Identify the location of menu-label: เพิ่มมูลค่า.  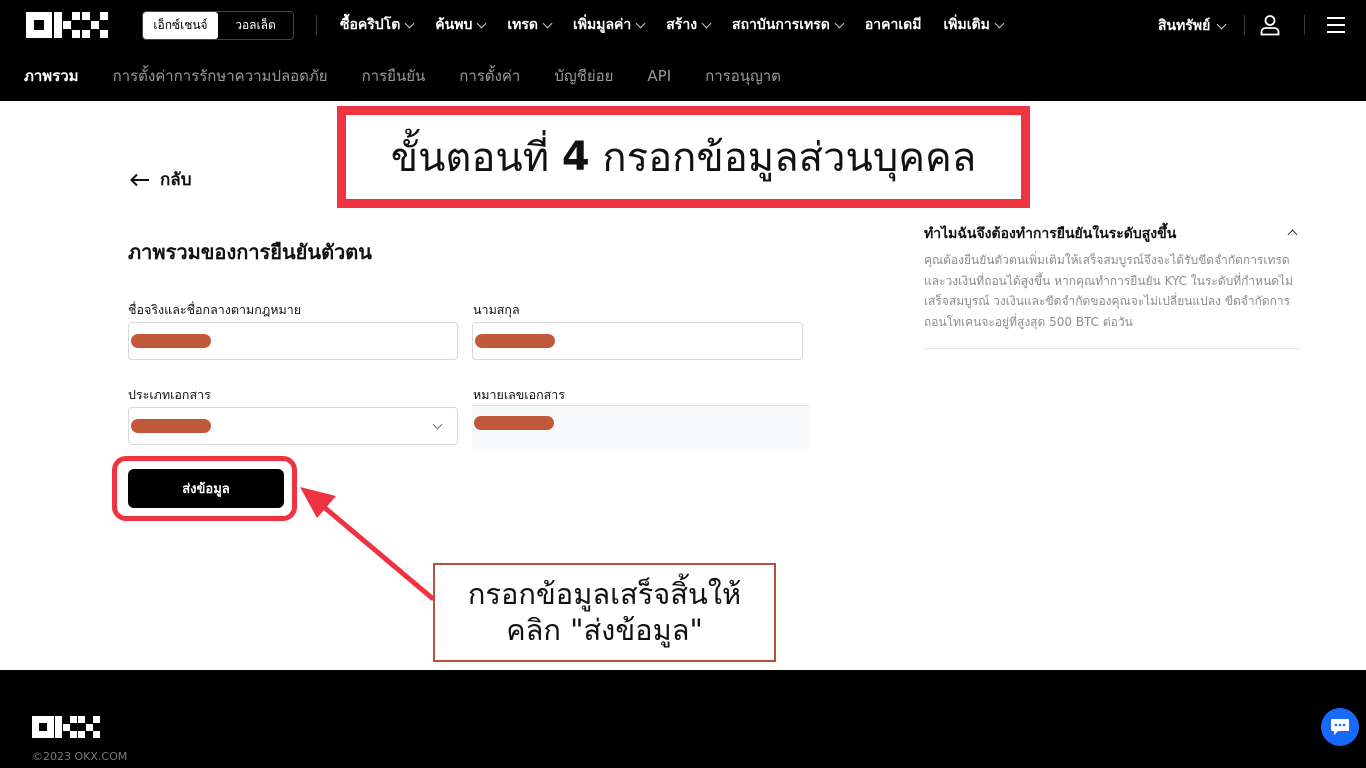
(602, 25).